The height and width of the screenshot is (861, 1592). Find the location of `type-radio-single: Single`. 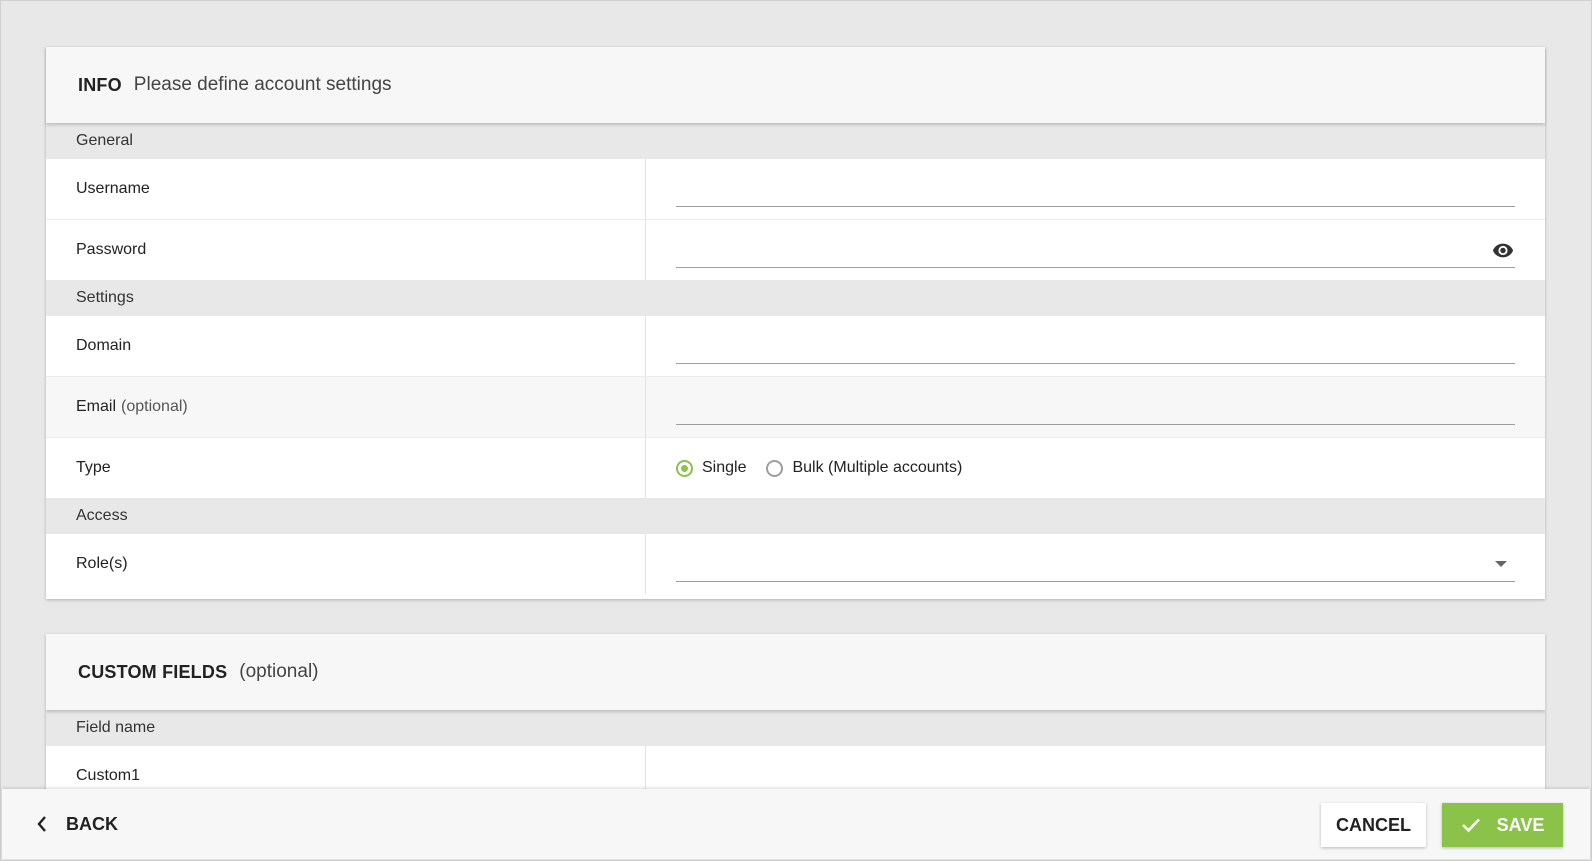

type-radio-single: Single is located at coordinates (711, 468).